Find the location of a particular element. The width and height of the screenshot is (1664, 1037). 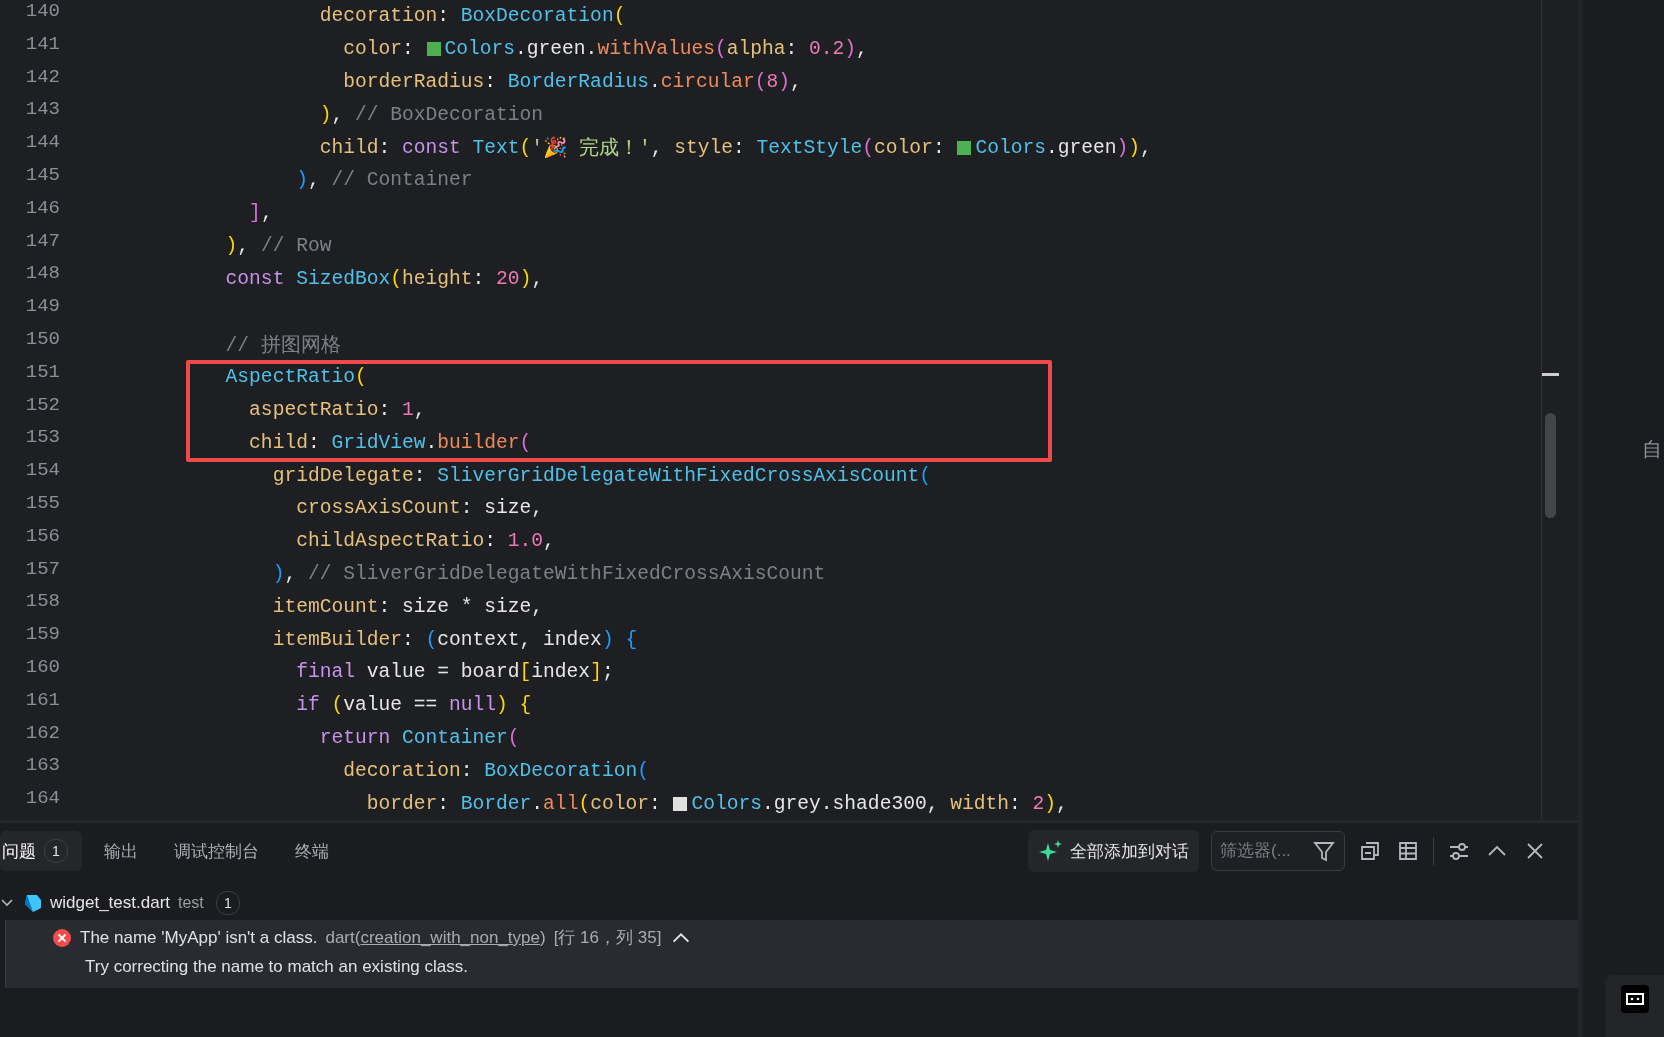

side-panel-label: 自 is located at coordinates (1652, 449).